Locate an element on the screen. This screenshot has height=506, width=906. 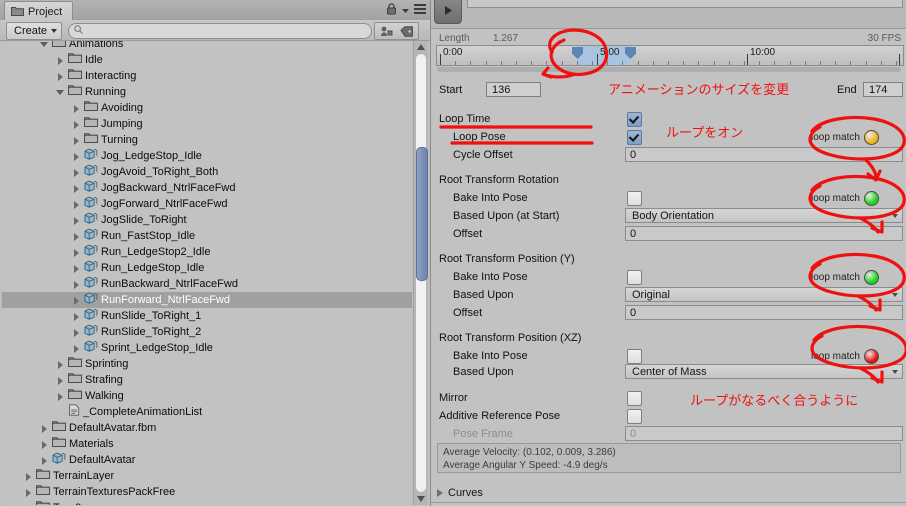
tree-item: JogSlide_ToRight is located at coordinates (207, 220).